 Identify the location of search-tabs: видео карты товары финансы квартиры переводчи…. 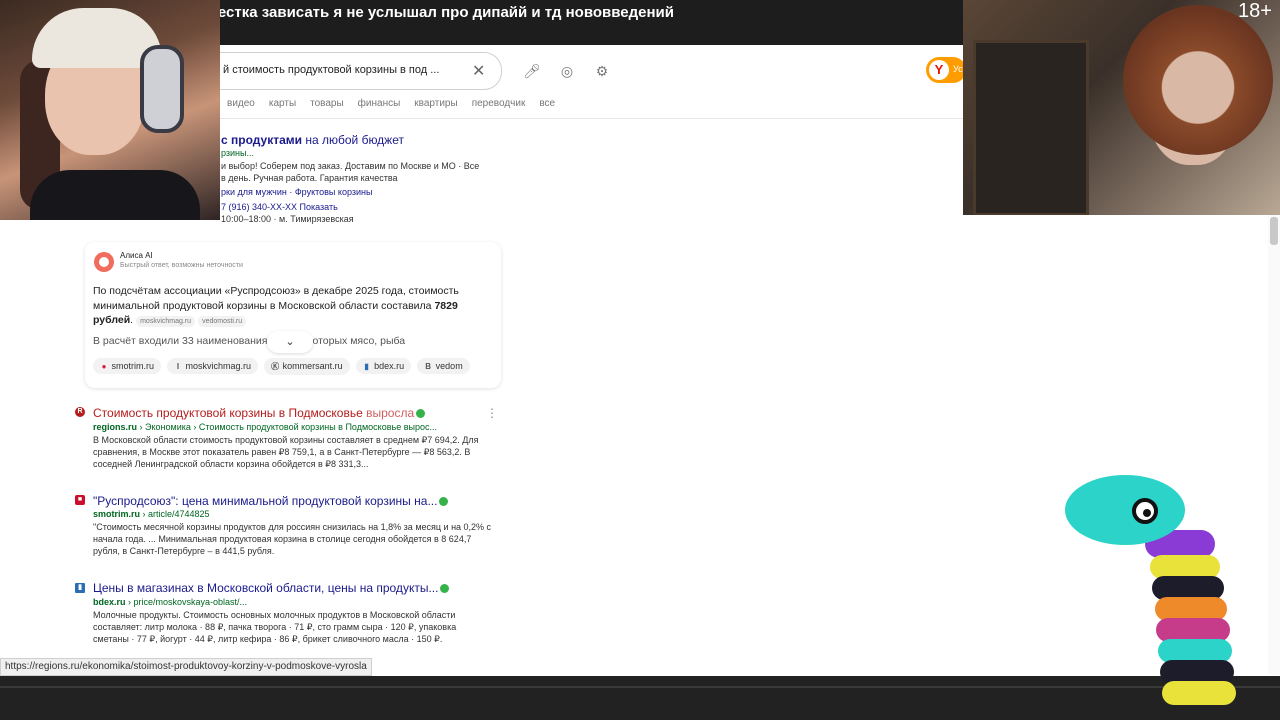
(398, 103).